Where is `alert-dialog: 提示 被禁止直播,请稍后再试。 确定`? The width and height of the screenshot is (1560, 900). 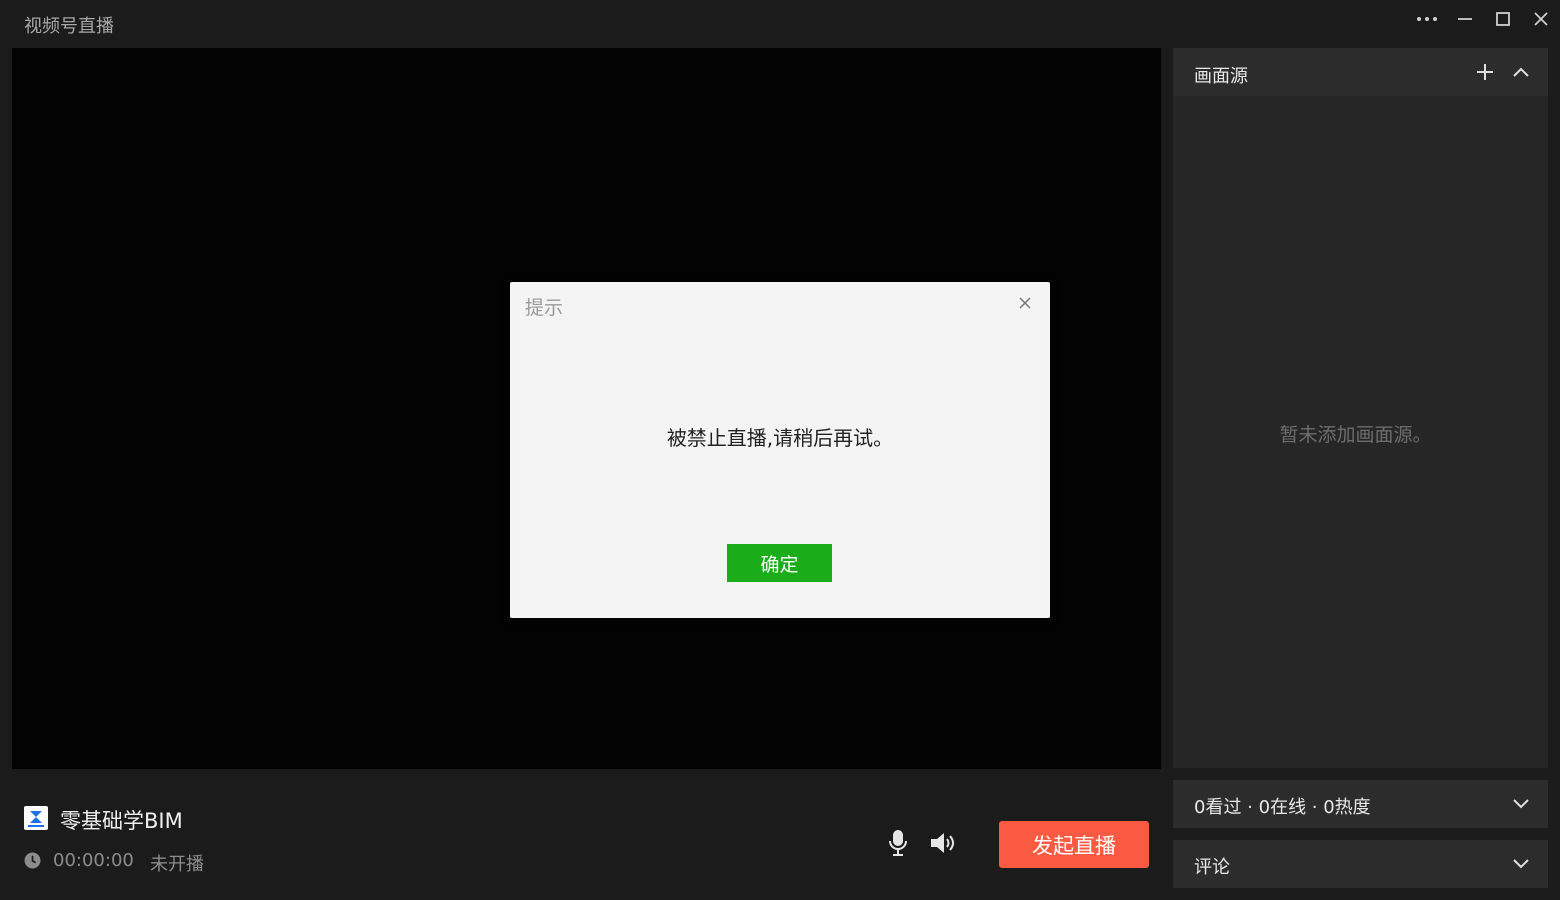
alert-dialog: 提示 被禁止直播,请稍后再试。 确定 is located at coordinates (780, 450).